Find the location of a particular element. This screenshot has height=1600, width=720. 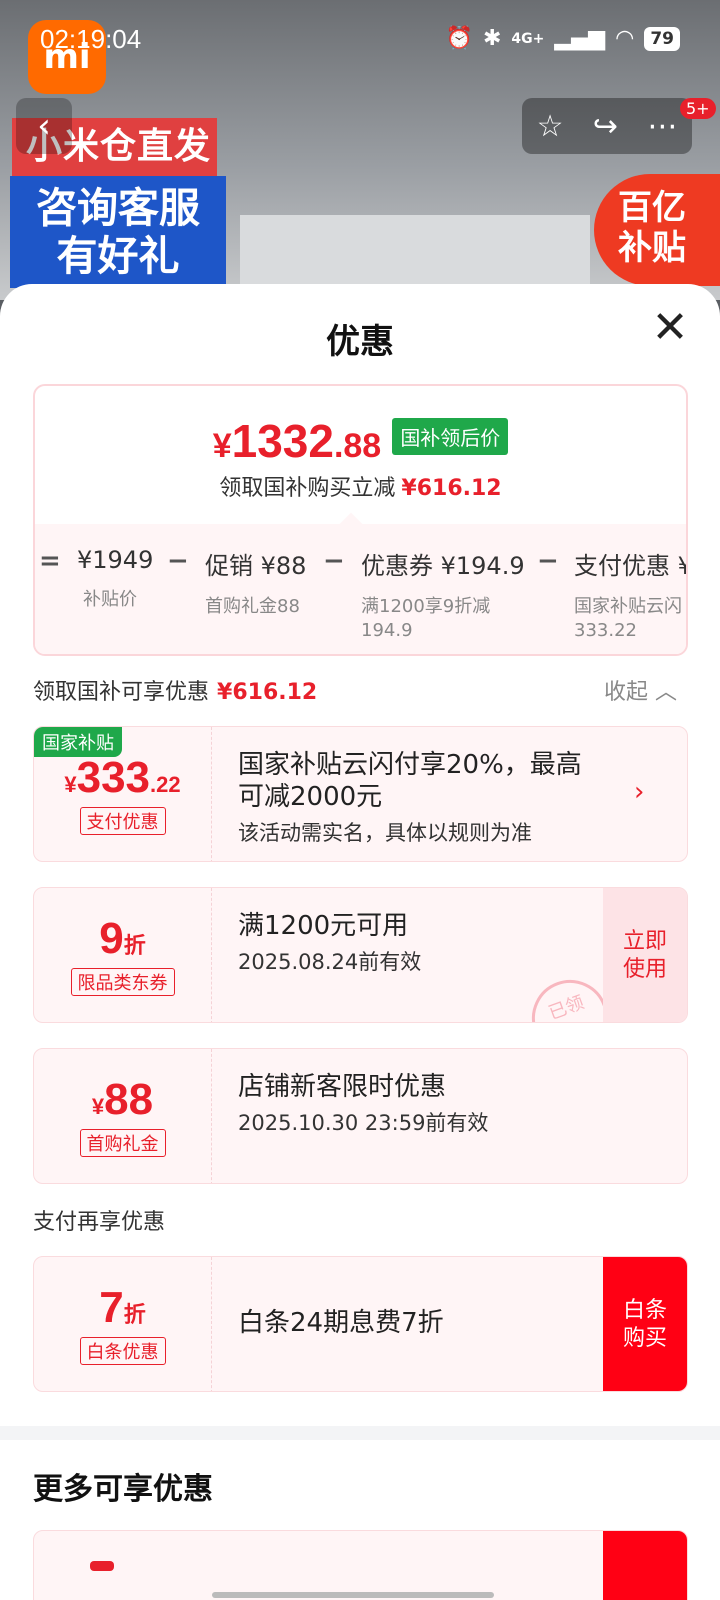

operator: = is located at coordinates (50, 561).